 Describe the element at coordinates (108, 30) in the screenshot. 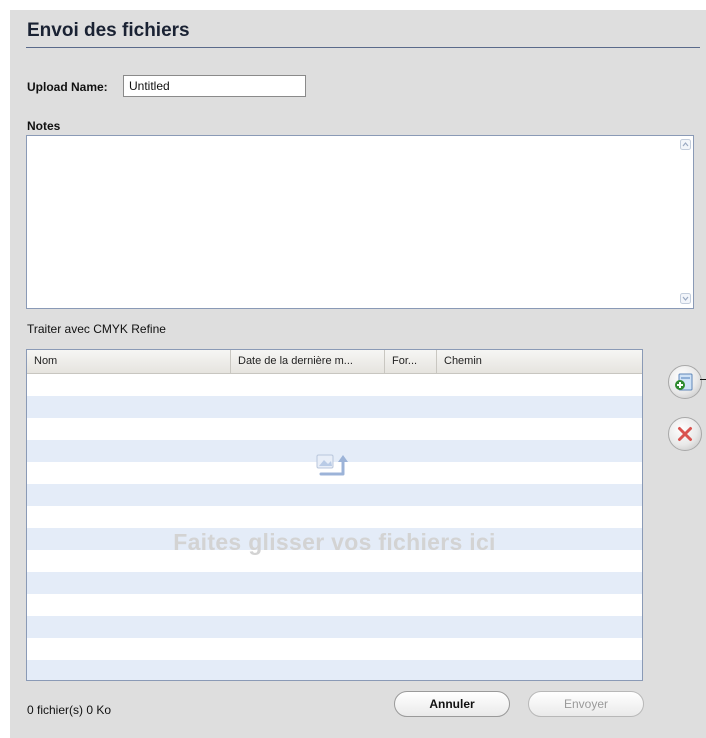

I see `dialog-title: Envoi des fichiers` at that location.